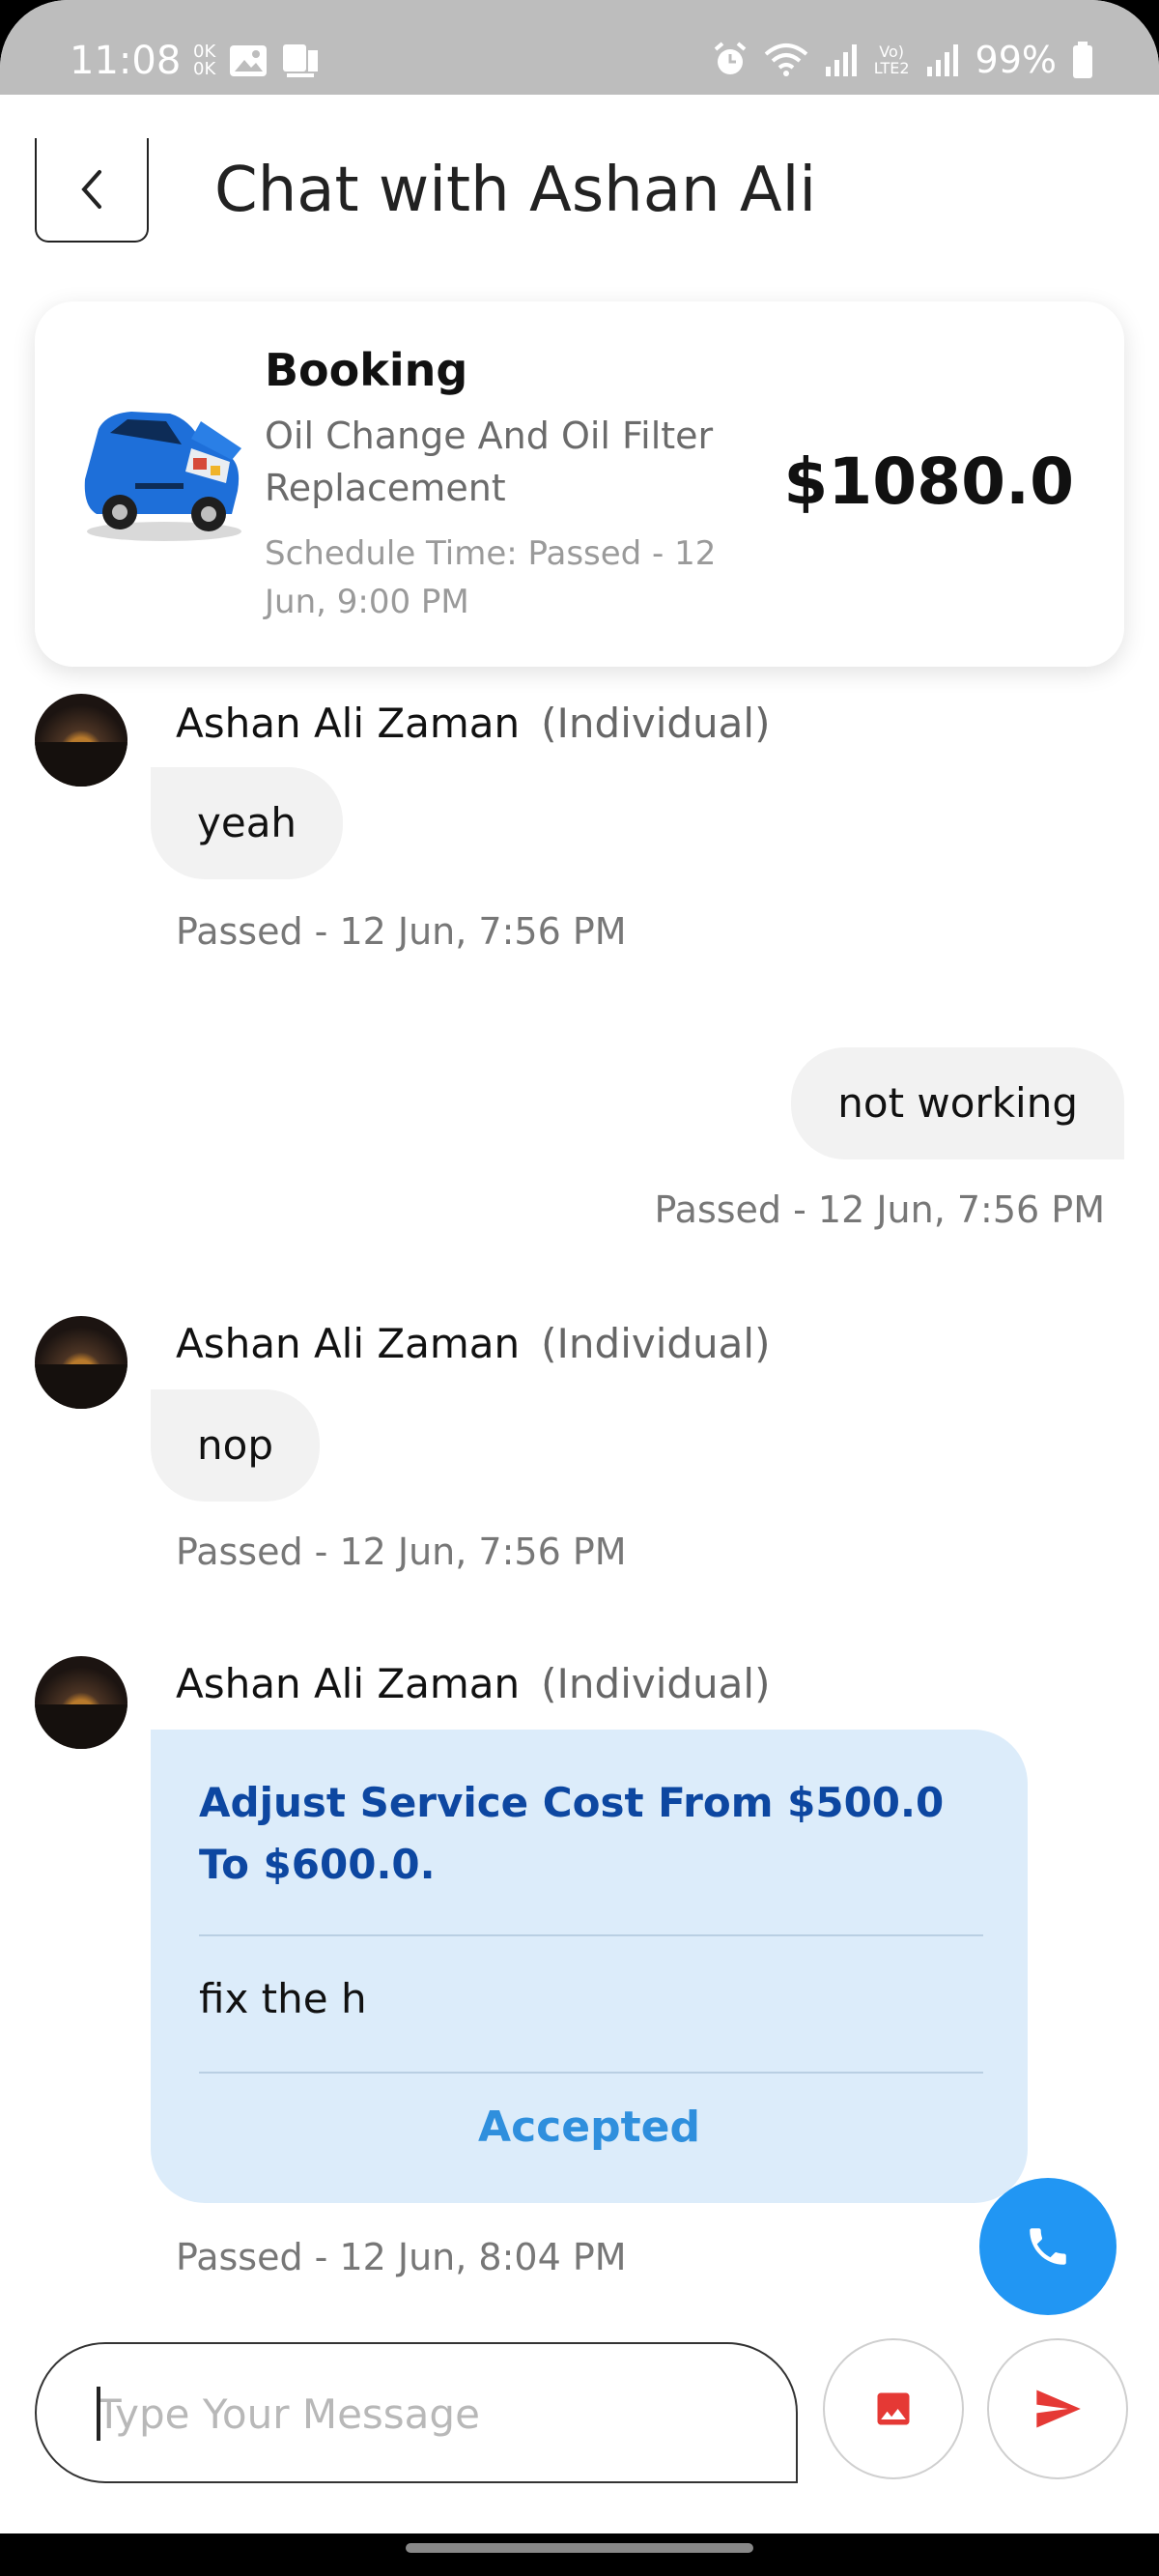 The image size is (1159, 2576). Describe the element at coordinates (236, 1446) in the screenshot. I see `message-bubble: nop` at that location.